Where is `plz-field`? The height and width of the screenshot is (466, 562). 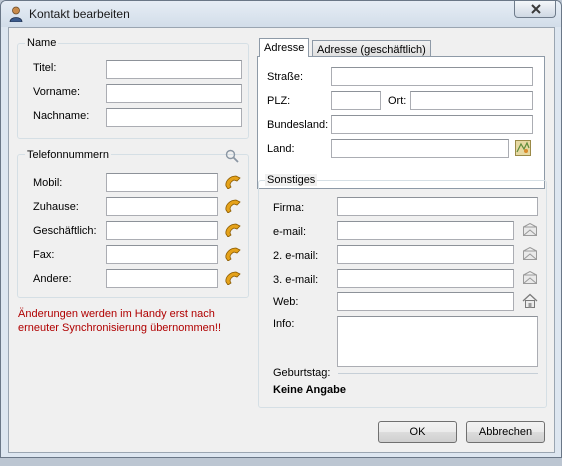
plz-field is located at coordinates (356, 100).